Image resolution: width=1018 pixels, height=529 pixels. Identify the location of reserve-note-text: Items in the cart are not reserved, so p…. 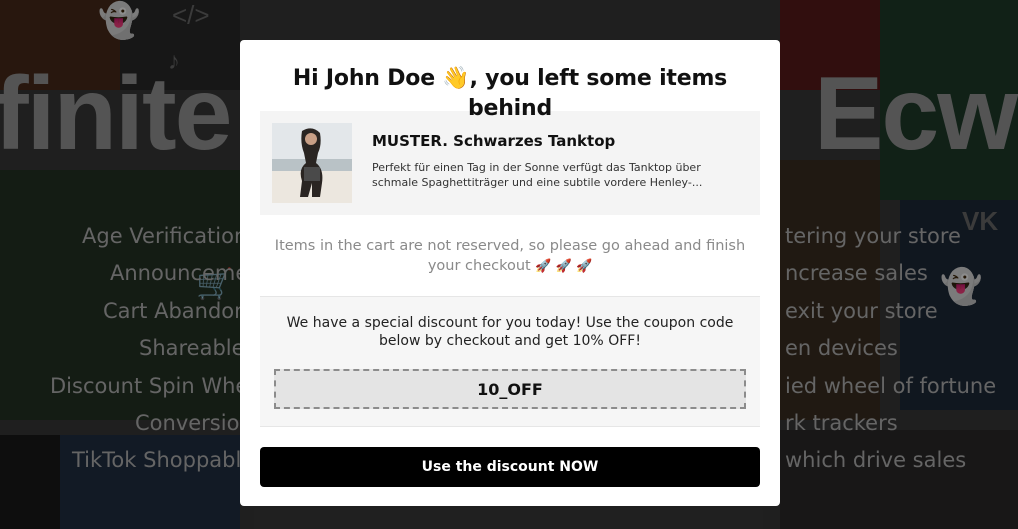
(510, 256).